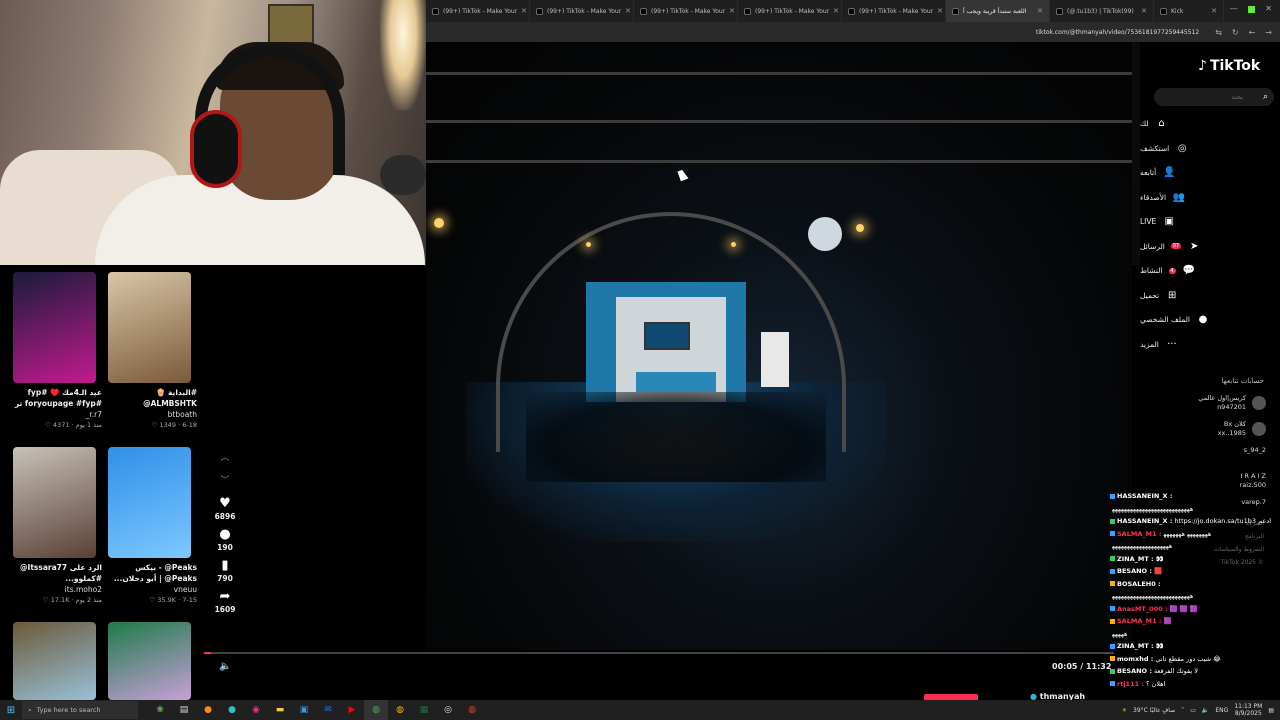  What do you see at coordinates (1268, 8) in the screenshot?
I see `close-window-icon: ✕` at bounding box center [1268, 8].